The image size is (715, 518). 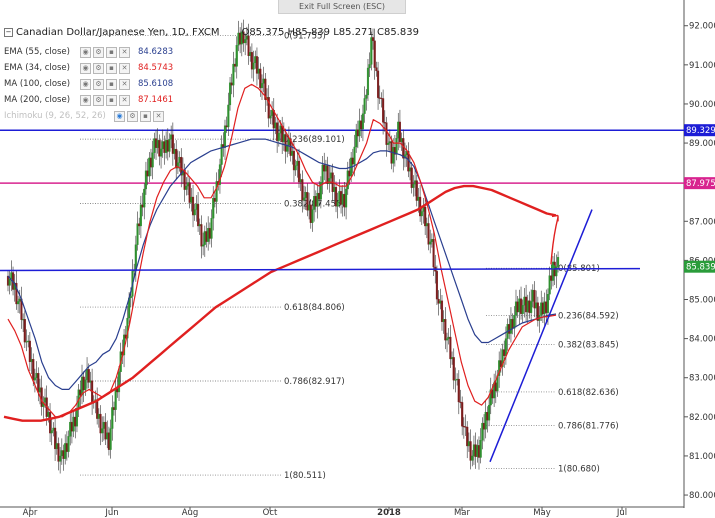 What do you see at coordinates (55, 116) in the screenshot?
I see `indicator-name: Ichimoku (9, 26, 52, 26)` at bounding box center [55, 116].